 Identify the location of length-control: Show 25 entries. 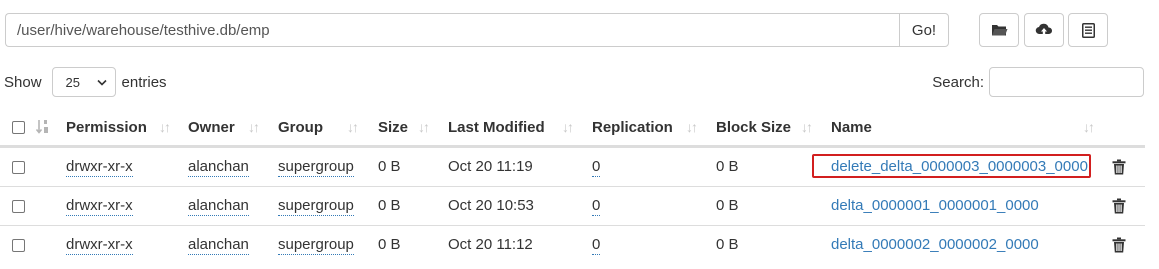
(85, 82).